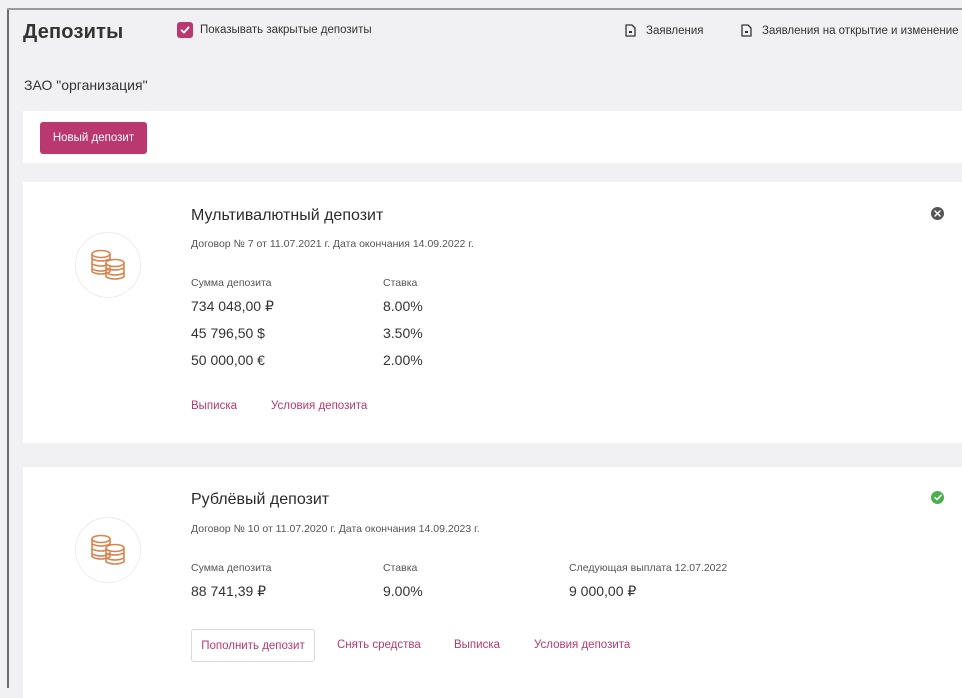 The height and width of the screenshot is (698, 962). What do you see at coordinates (228, 333) in the screenshot?
I see `deposit-amount: 45 796,50 $` at bounding box center [228, 333].